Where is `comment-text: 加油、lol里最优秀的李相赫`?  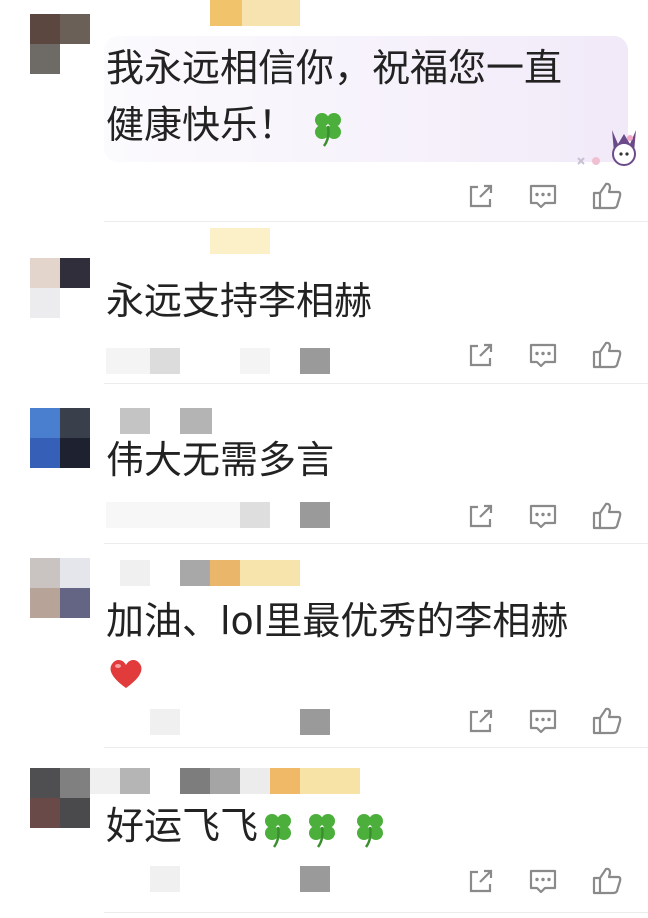
comment-text: 加油、lol里最优秀的李相赫 is located at coordinates (337, 621).